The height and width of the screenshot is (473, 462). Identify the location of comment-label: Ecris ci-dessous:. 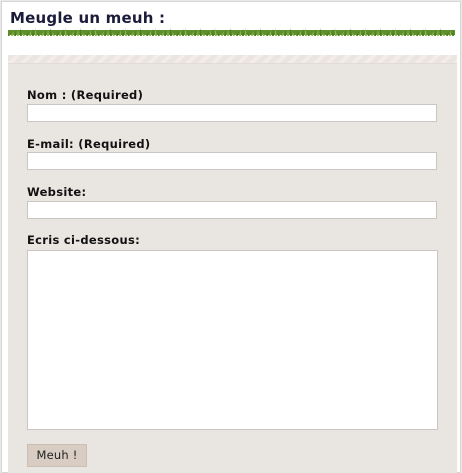
(84, 240).